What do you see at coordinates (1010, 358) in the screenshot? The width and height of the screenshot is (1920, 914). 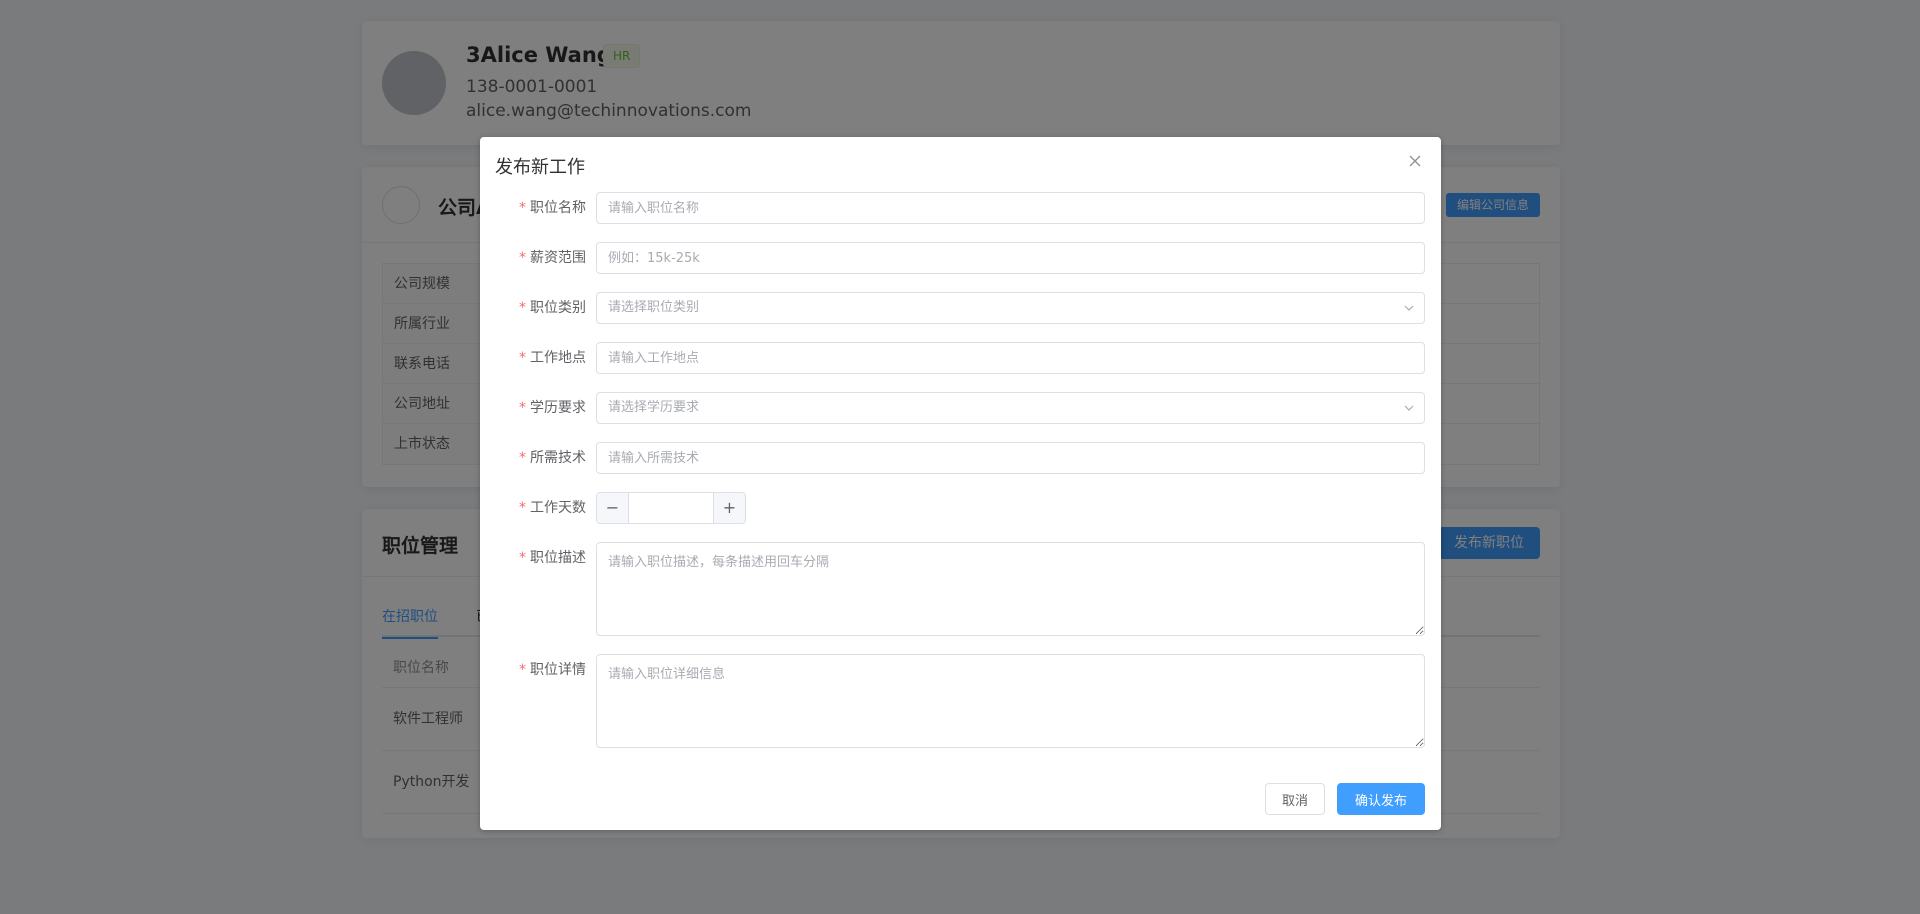 I see `location-input` at bounding box center [1010, 358].